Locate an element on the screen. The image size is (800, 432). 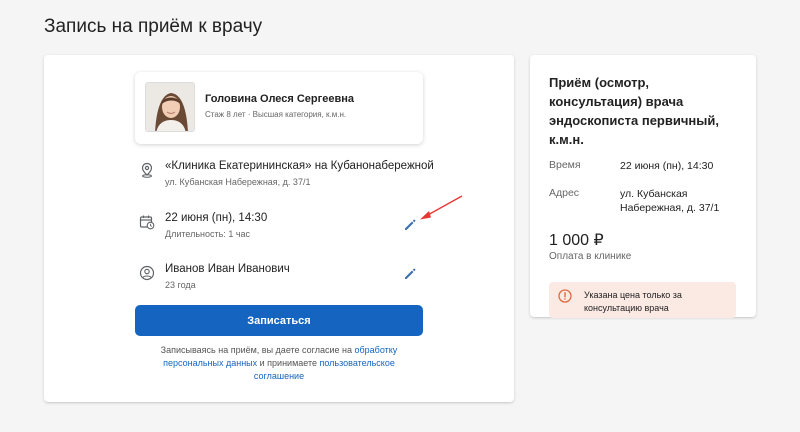
appointment-duration: Длительность: 1 час is located at coordinates (208, 234).